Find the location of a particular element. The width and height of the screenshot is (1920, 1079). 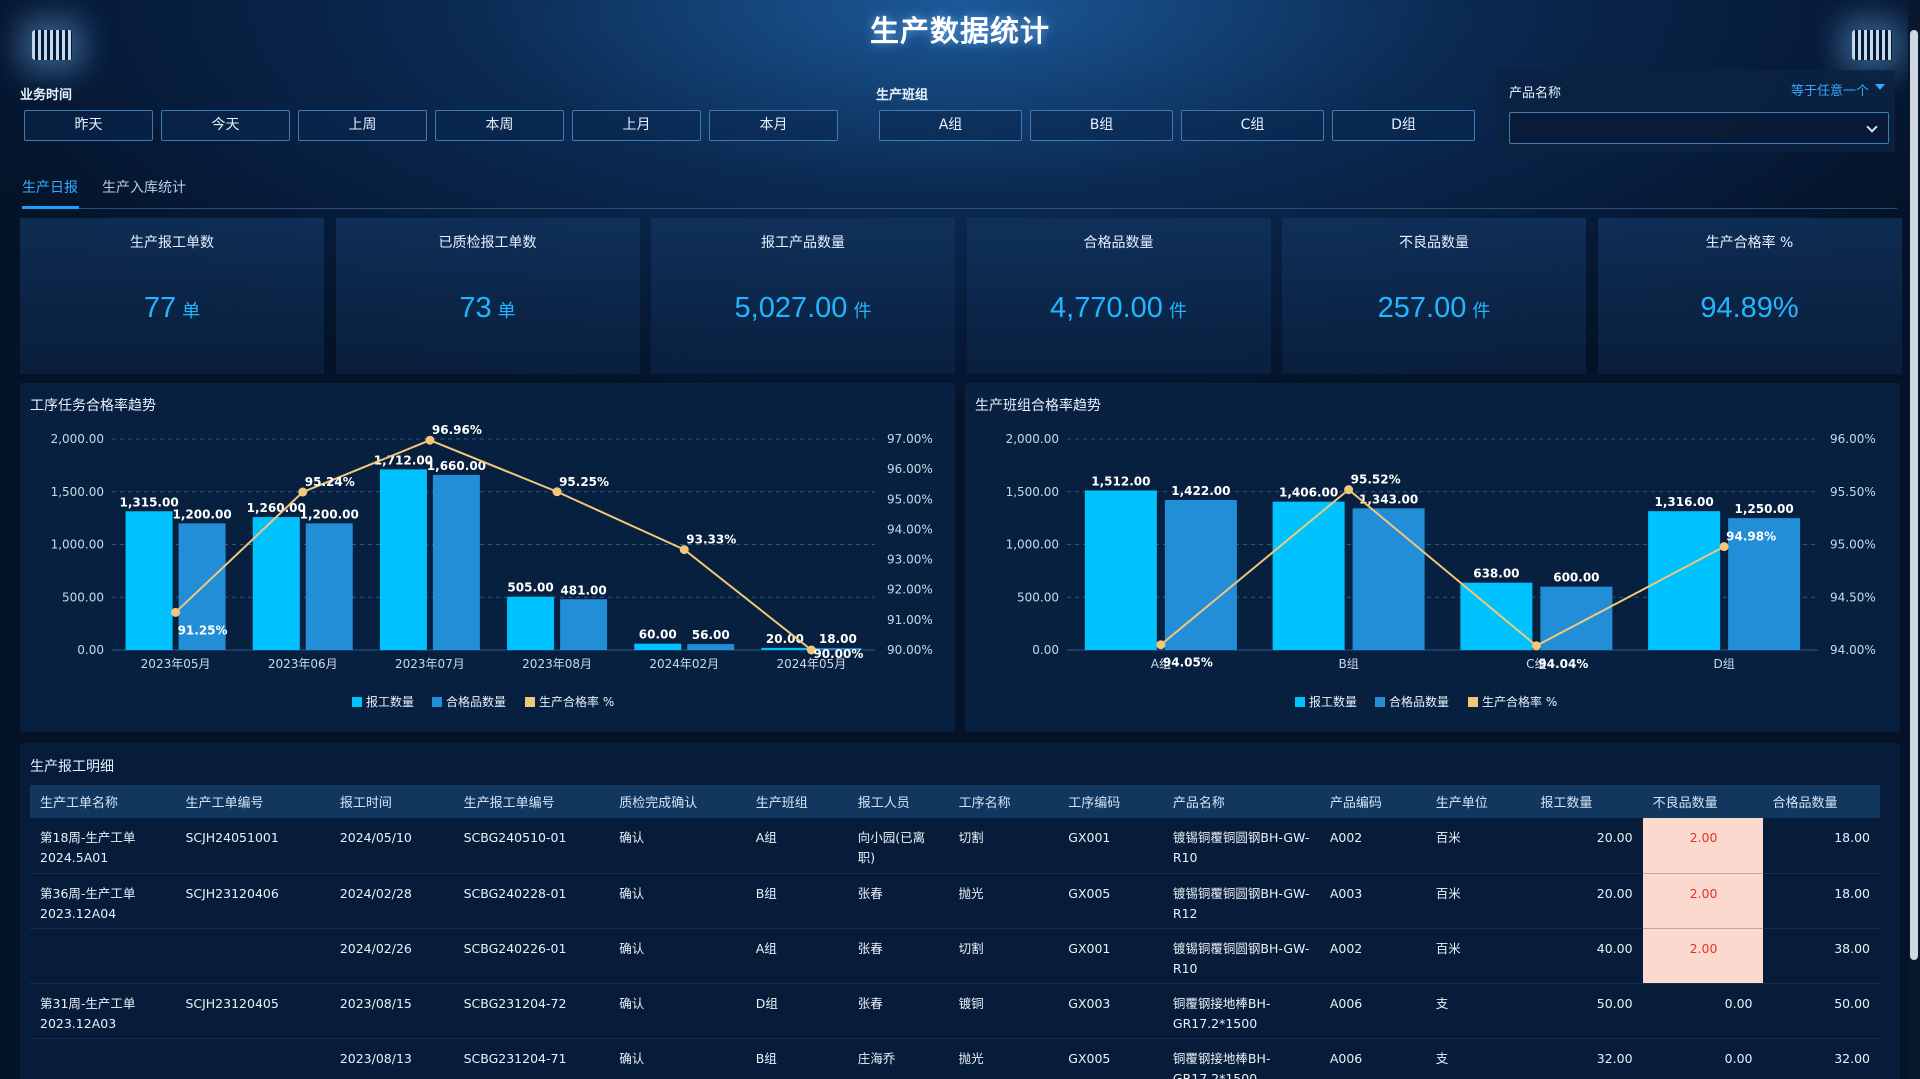

kpi-label: 合格品数量 is located at coordinates (1118, 243).